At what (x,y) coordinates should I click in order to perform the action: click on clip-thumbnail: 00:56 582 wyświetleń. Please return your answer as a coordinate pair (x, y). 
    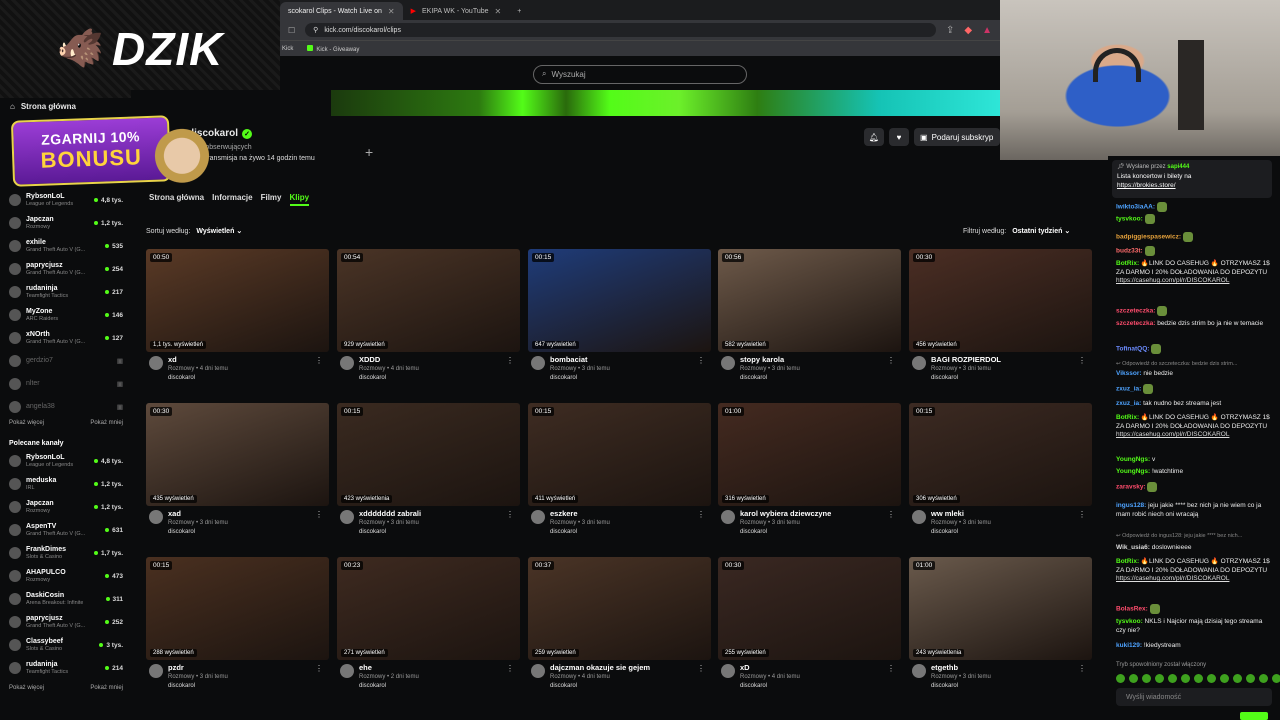
    Looking at the image, I should click on (809, 300).